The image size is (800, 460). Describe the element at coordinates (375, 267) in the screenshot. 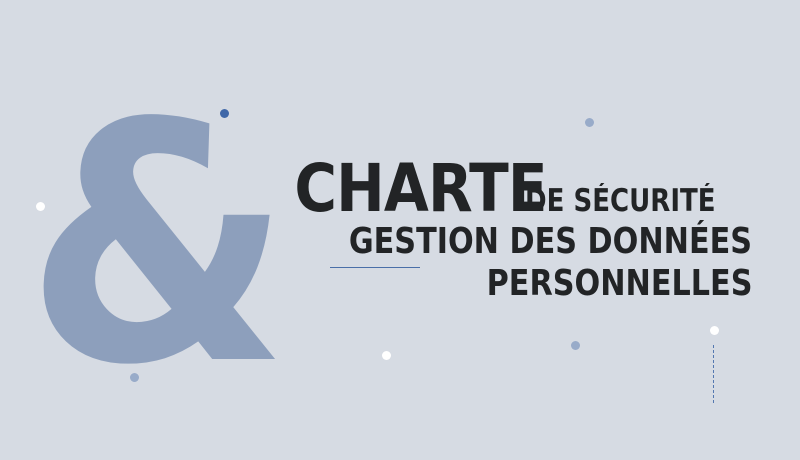

I see `decorative-underline` at that location.